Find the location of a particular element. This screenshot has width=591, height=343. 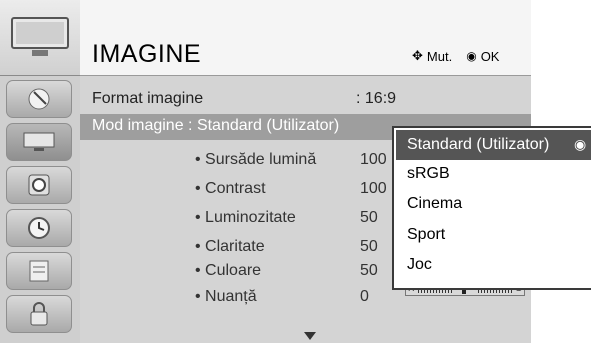

clock-icon is located at coordinates (39, 228).